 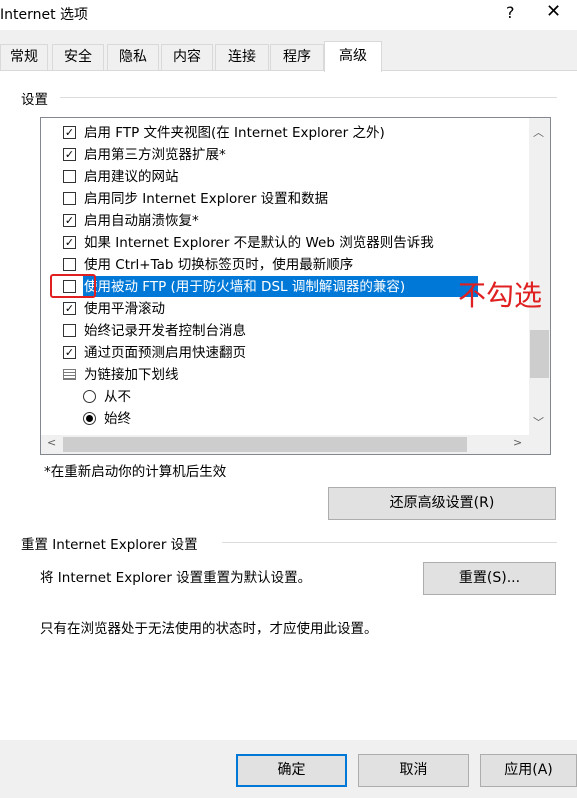 What do you see at coordinates (187, 57) in the screenshot?
I see `tab-content: 内容` at bounding box center [187, 57].